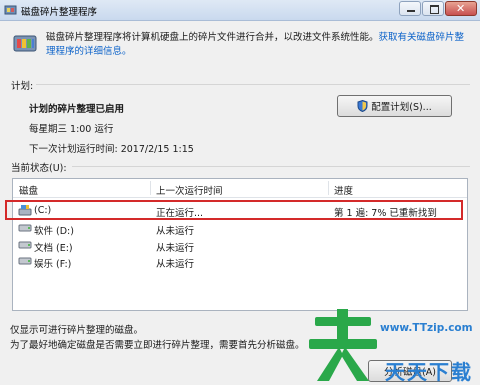 The width and height of the screenshot is (480, 385). I want to click on watermark-url: www.TTzip.com, so click(426, 328).